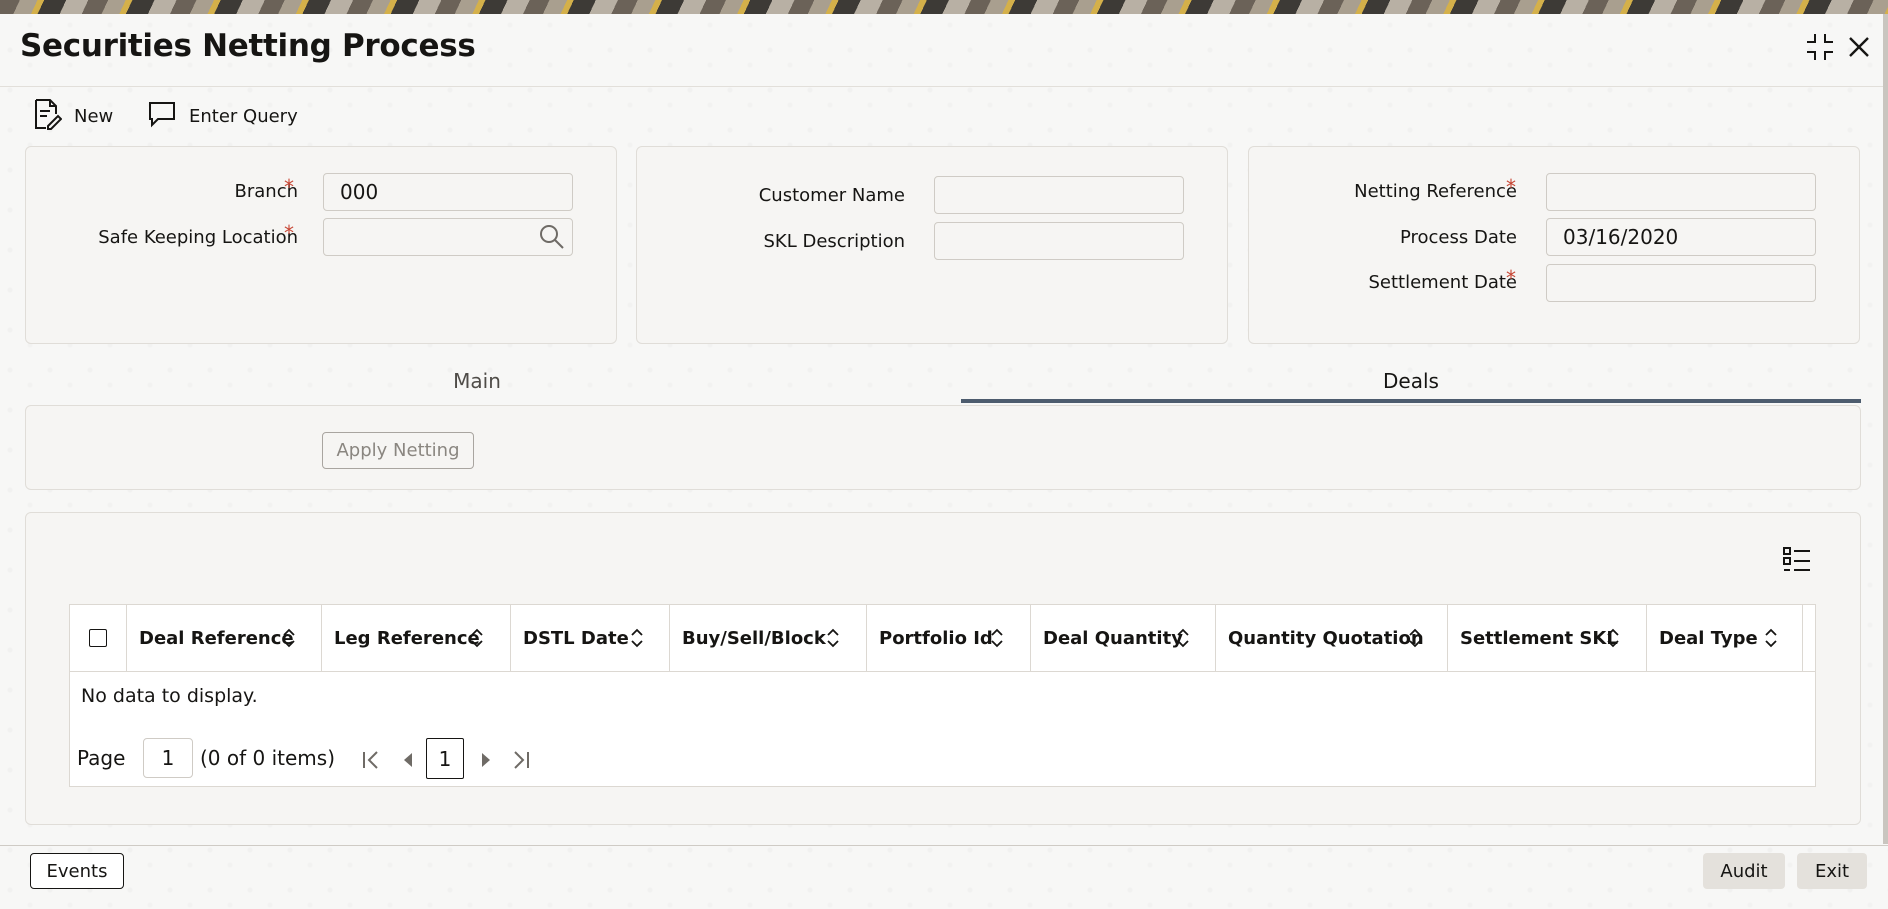 Image resolution: width=1888 pixels, height=909 pixels. I want to click on customer-name-label: Customer Name, so click(831, 195).